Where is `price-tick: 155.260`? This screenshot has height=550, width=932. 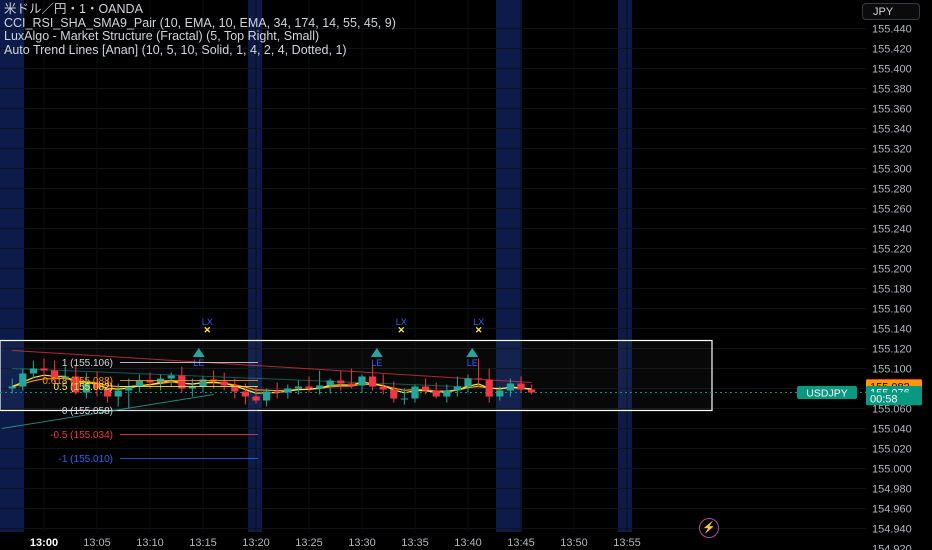 price-tick: 155.260 is located at coordinates (892, 210).